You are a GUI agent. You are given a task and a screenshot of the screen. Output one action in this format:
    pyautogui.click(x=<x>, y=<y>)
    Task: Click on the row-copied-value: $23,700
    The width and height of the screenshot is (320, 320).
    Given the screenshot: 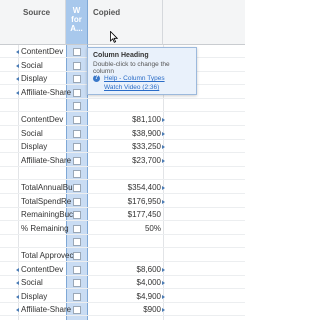 What is the action you would take?
    pyautogui.click(x=146, y=160)
    